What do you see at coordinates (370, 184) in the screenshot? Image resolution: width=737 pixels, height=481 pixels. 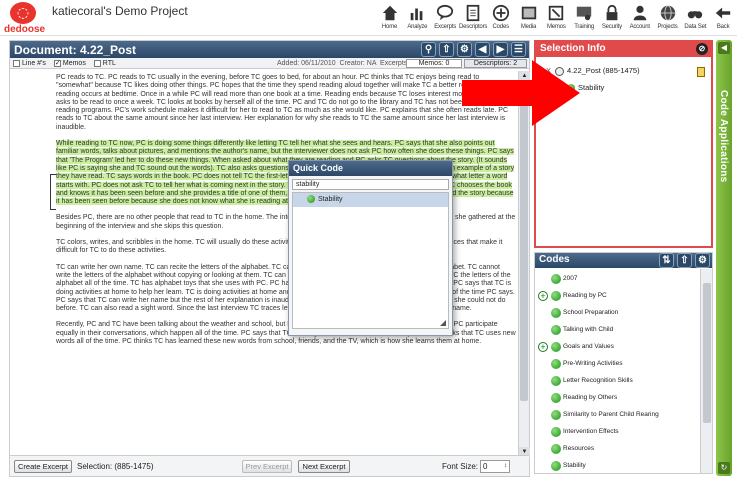 I see `quick-code-search-input: stability` at bounding box center [370, 184].